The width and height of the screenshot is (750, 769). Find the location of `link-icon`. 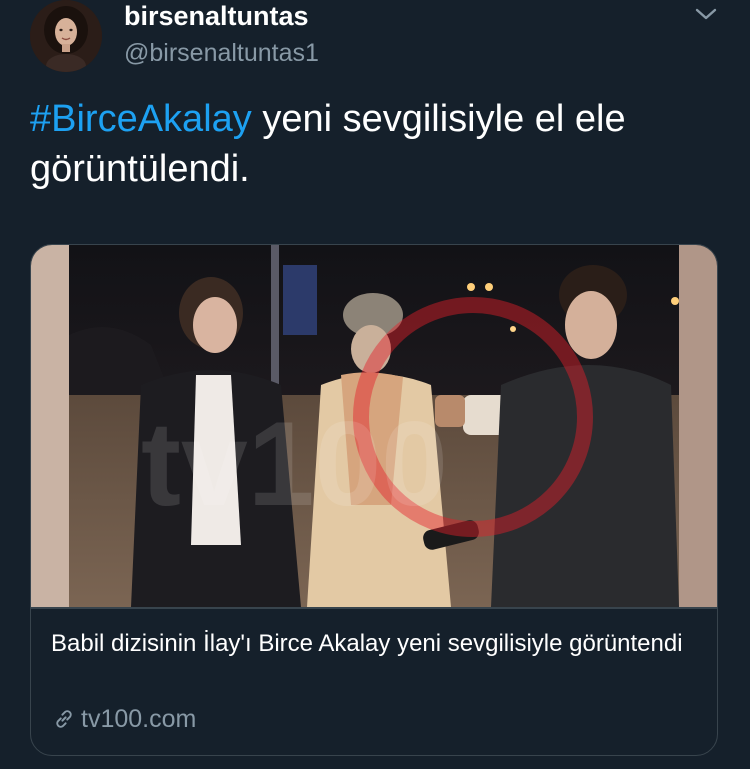

link-icon is located at coordinates (64, 719).